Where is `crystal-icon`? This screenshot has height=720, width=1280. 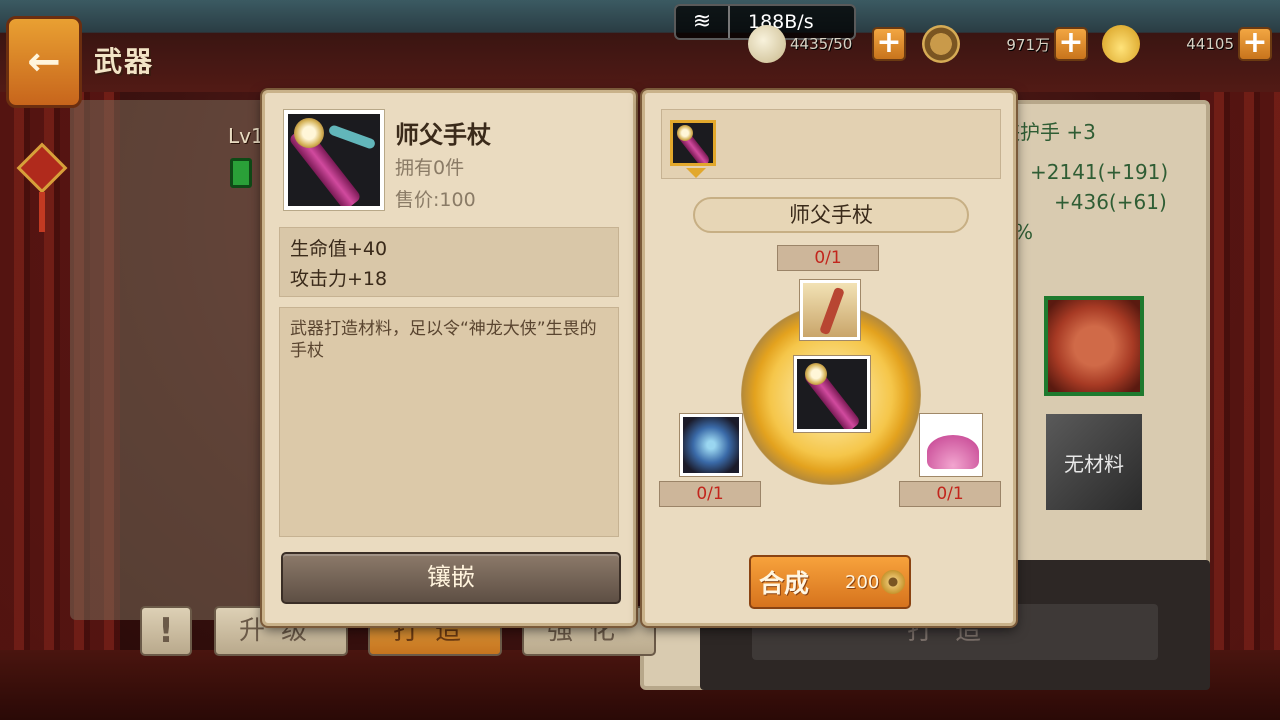 crystal-icon is located at coordinates (711, 445).